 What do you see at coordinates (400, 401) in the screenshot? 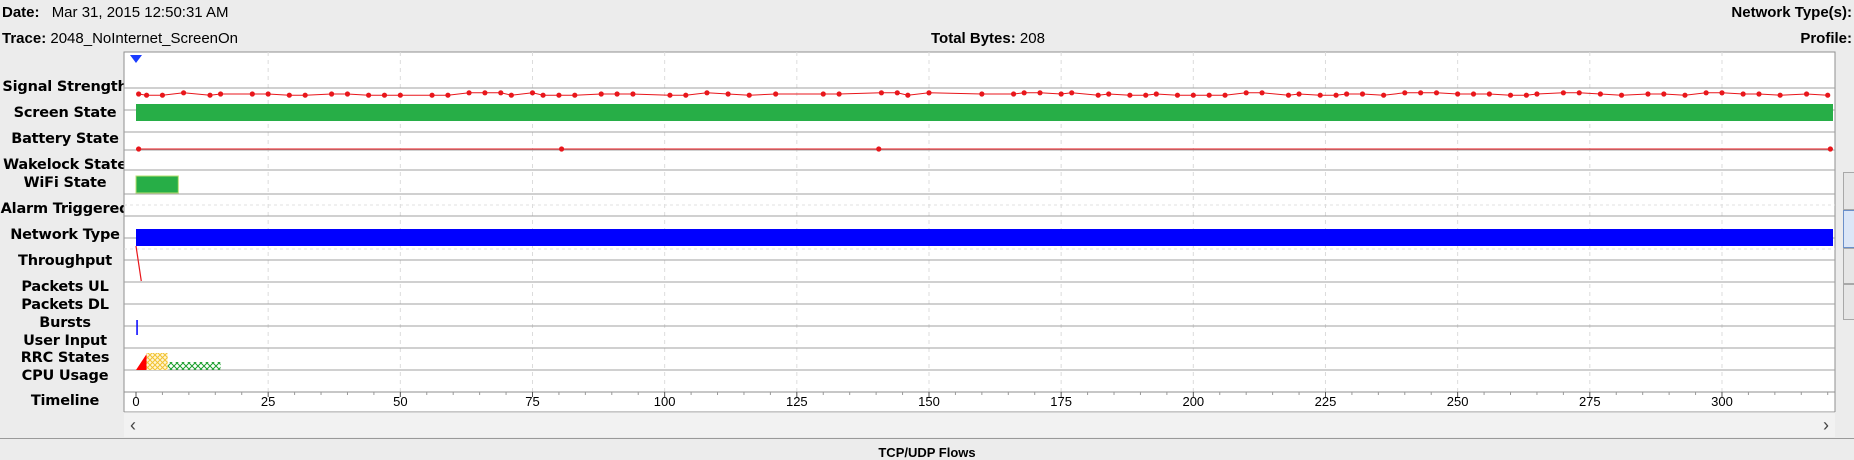
I see `timeline-tick-label: 50` at bounding box center [400, 401].